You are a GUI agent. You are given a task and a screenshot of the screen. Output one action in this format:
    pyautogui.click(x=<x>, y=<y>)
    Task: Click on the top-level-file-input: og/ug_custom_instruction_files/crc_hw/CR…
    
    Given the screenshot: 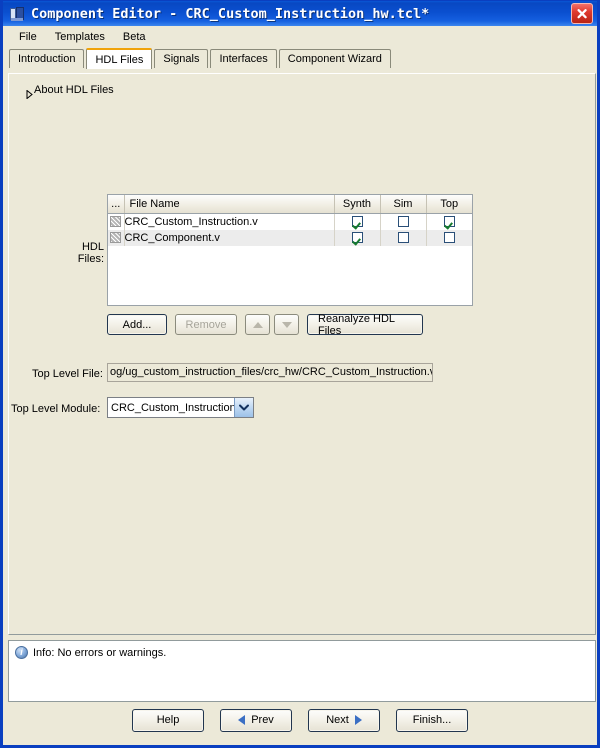 What is the action you would take?
    pyautogui.click(x=270, y=372)
    